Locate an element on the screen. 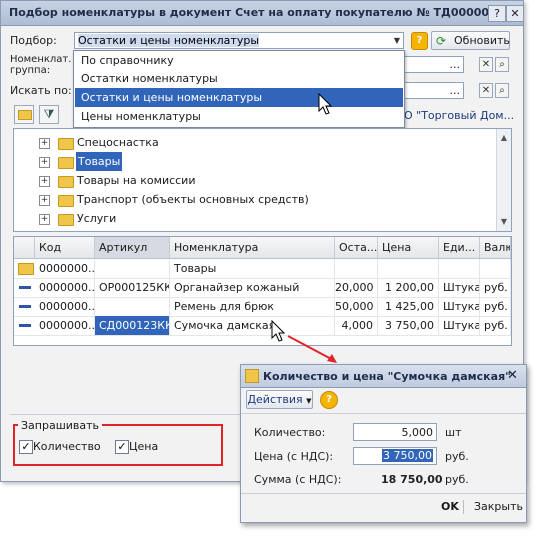  cell-name: Ремень для брюк is located at coordinates (252, 306).